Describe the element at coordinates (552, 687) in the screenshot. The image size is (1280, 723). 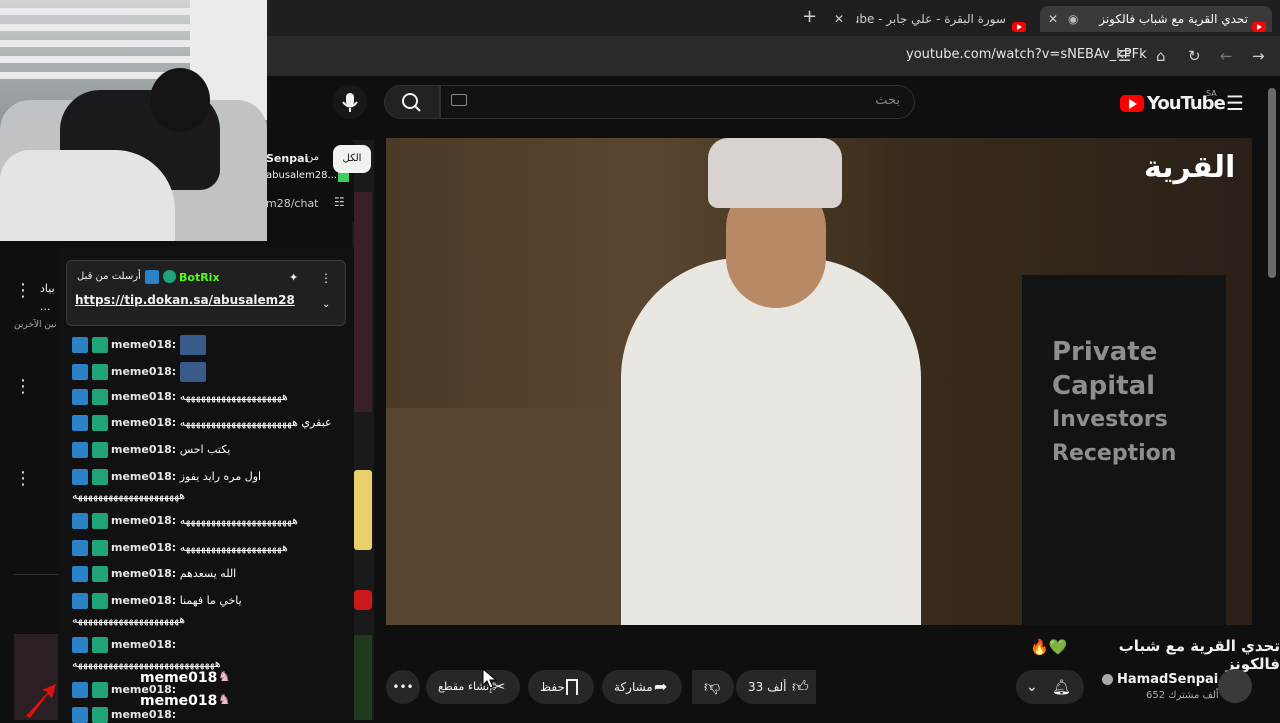
I see `save-label: حفظ` at that location.